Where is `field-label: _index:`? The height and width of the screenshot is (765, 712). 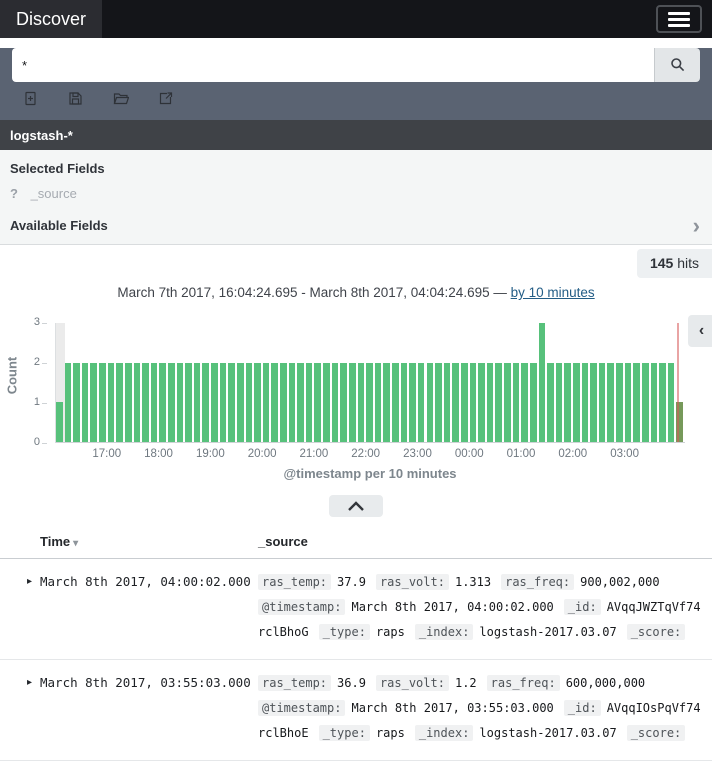 field-label: _index: is located at coordinates (444, 632).